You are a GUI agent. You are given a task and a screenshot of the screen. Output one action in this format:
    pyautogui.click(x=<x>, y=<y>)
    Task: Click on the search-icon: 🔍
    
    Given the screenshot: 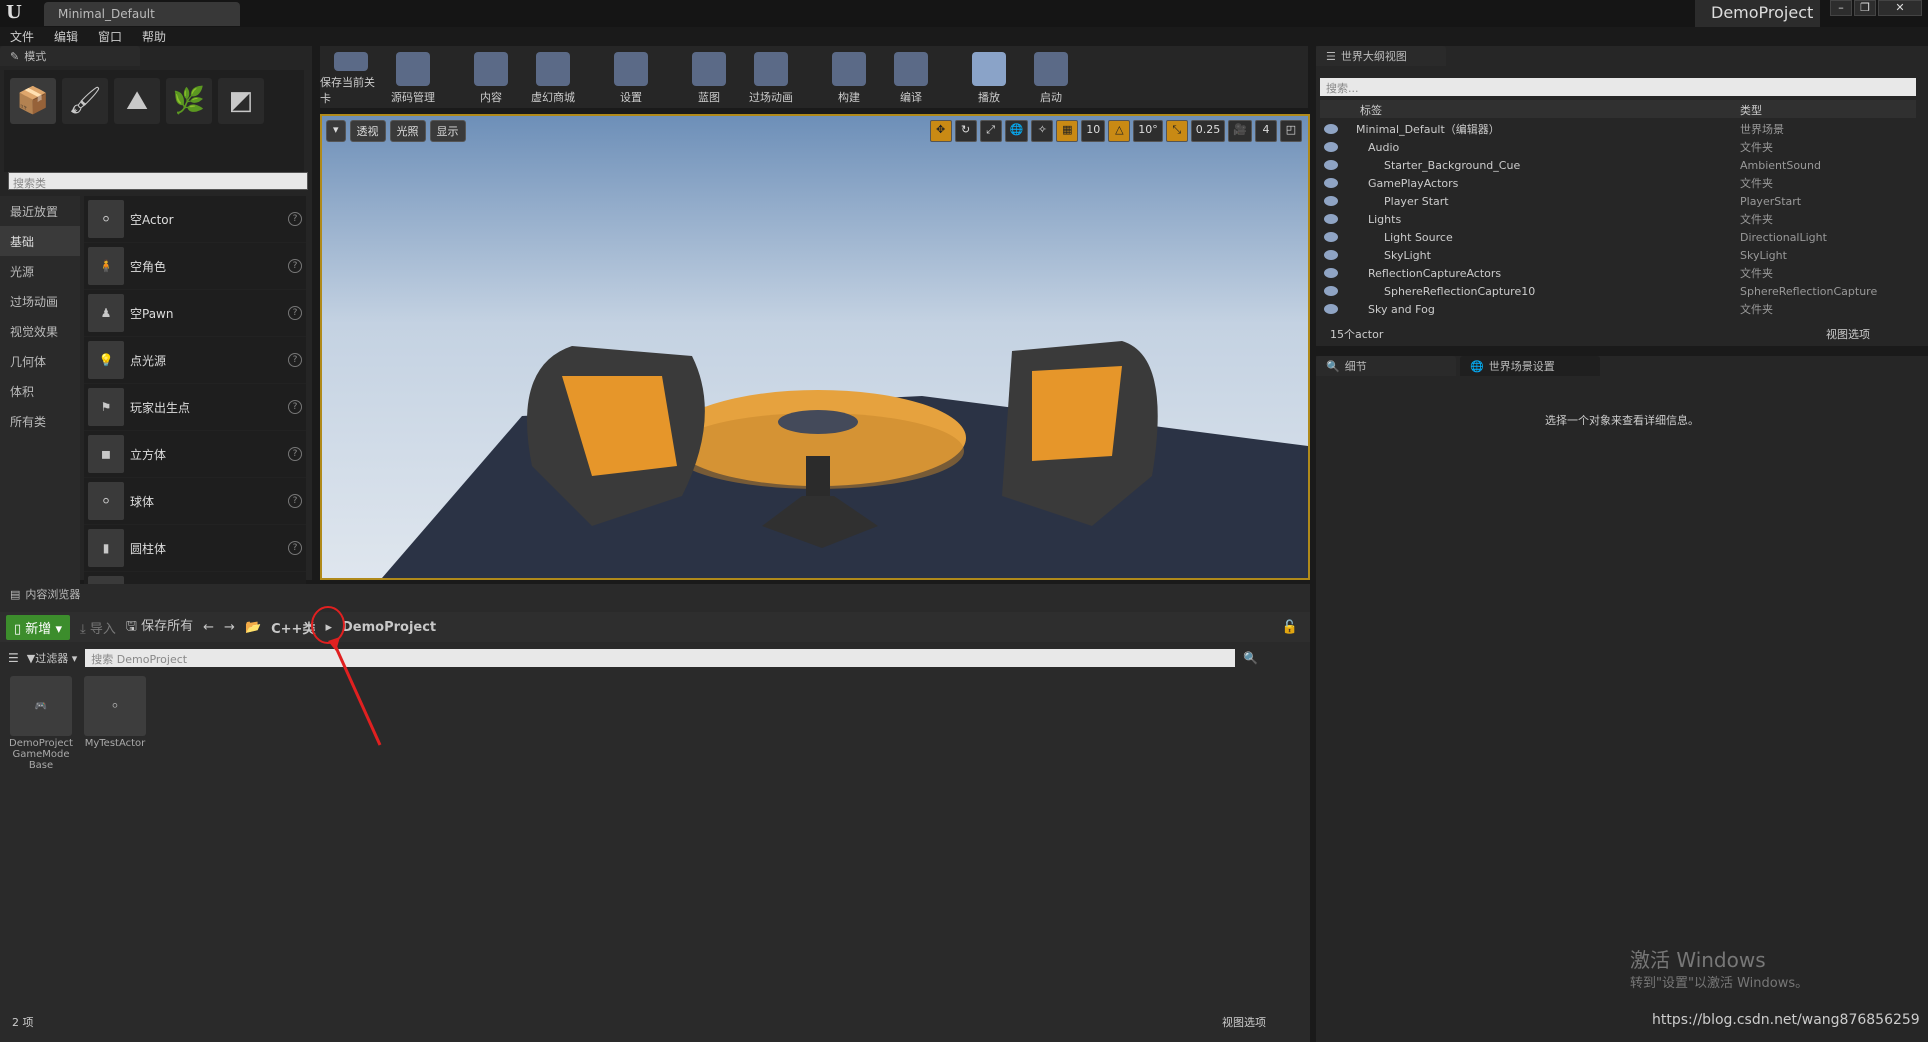 What is the action you would take?
    pyautogui.click(x=1250, y=658)
    